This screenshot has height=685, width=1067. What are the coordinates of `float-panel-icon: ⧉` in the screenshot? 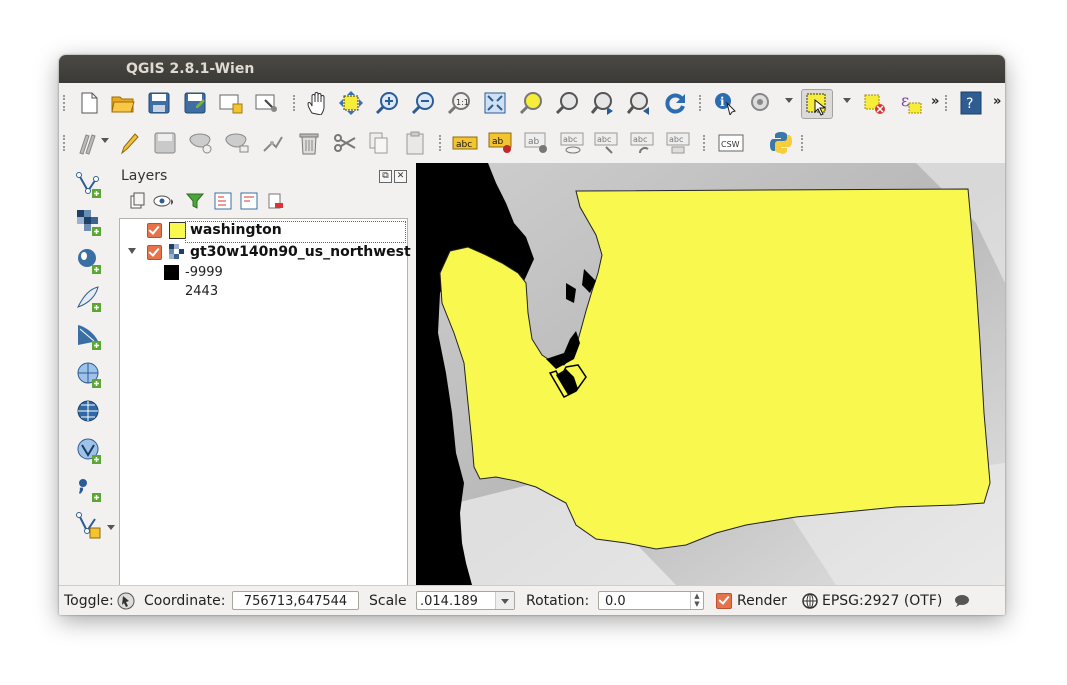 It's located at (385, 176).